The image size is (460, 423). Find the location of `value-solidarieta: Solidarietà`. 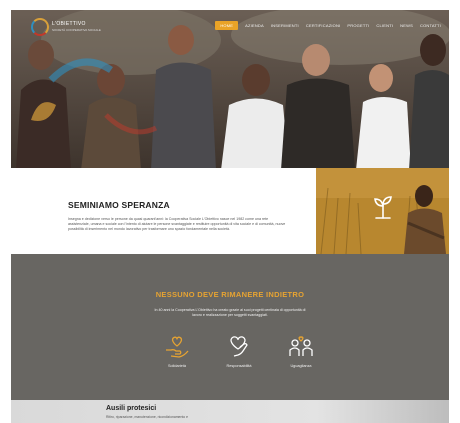

value-solidarieta: Solidarietà is located at coordinates (177, 351).